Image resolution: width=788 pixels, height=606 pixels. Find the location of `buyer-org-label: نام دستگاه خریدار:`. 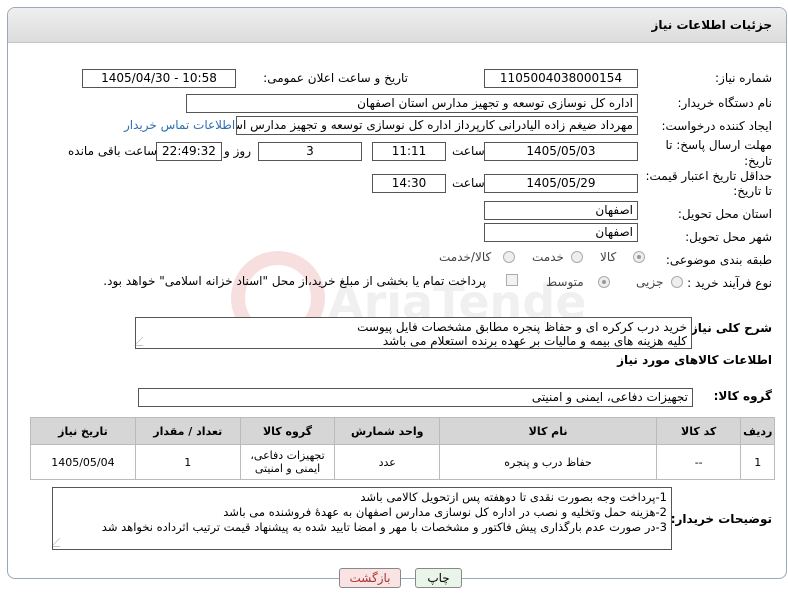

buyer-org-label: نام دستگاه خریدار: is located at coordinates (725, 103).